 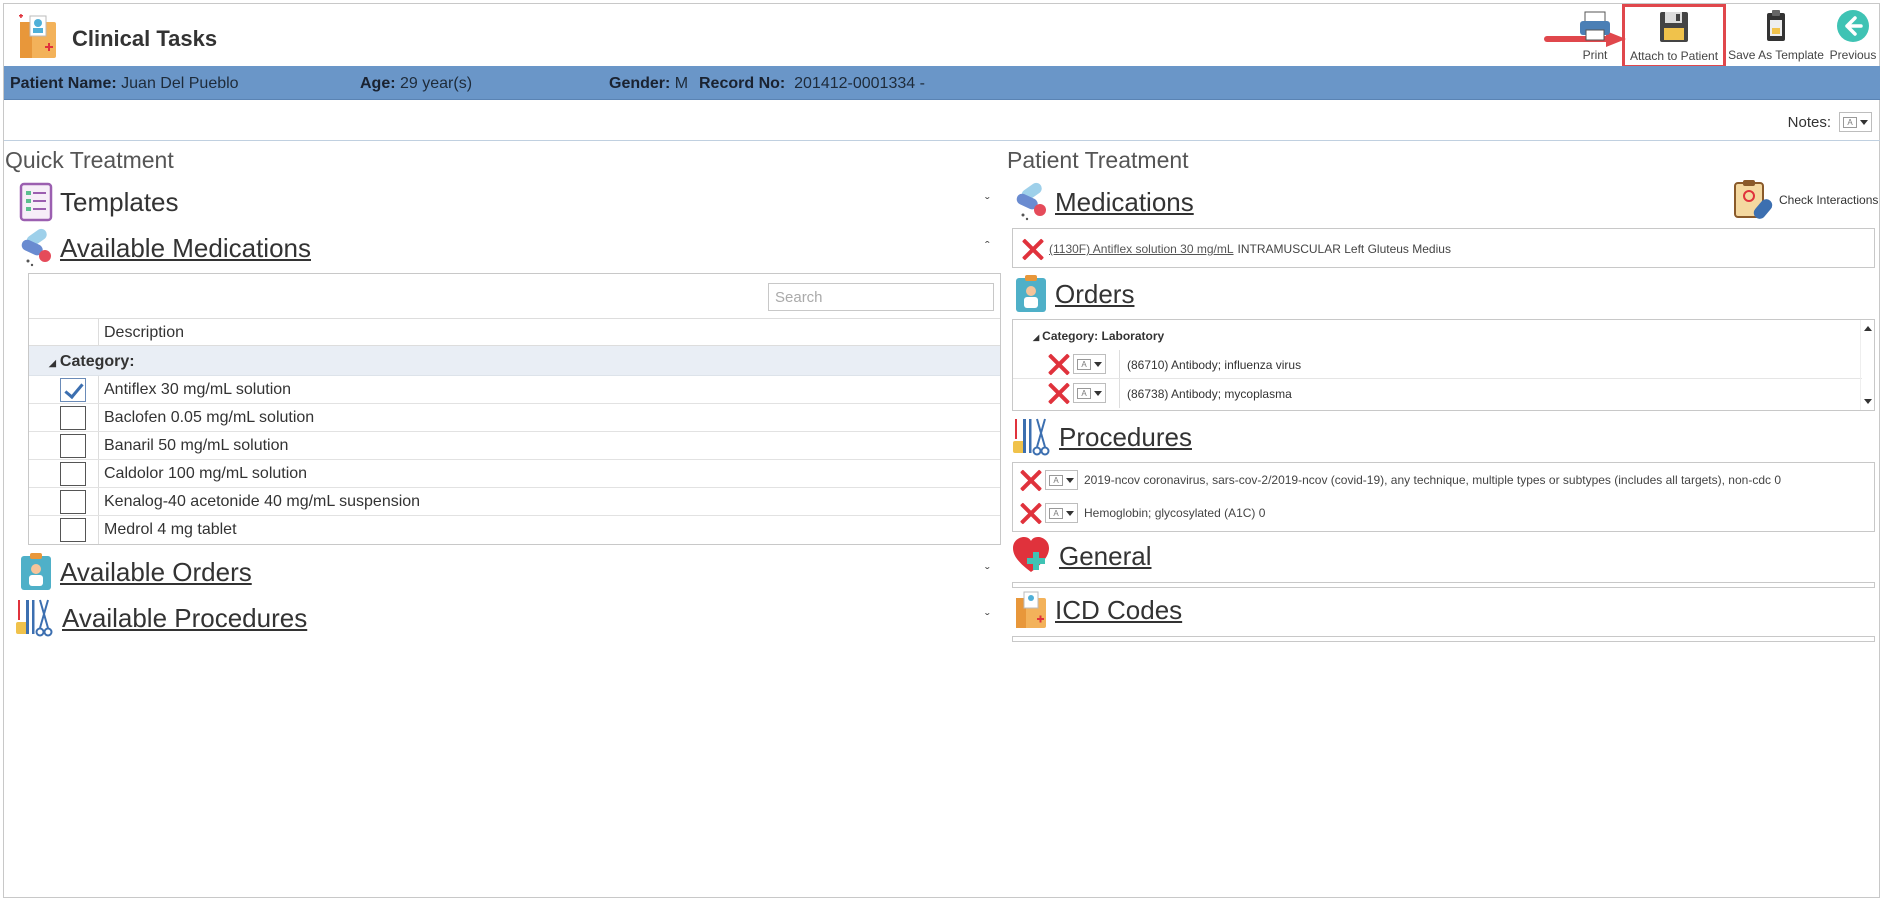 What do you see at coordinates (156, 571) in the screenshot?
I see `available-orders-label: Available Orders` at bounding box center [156, 571].